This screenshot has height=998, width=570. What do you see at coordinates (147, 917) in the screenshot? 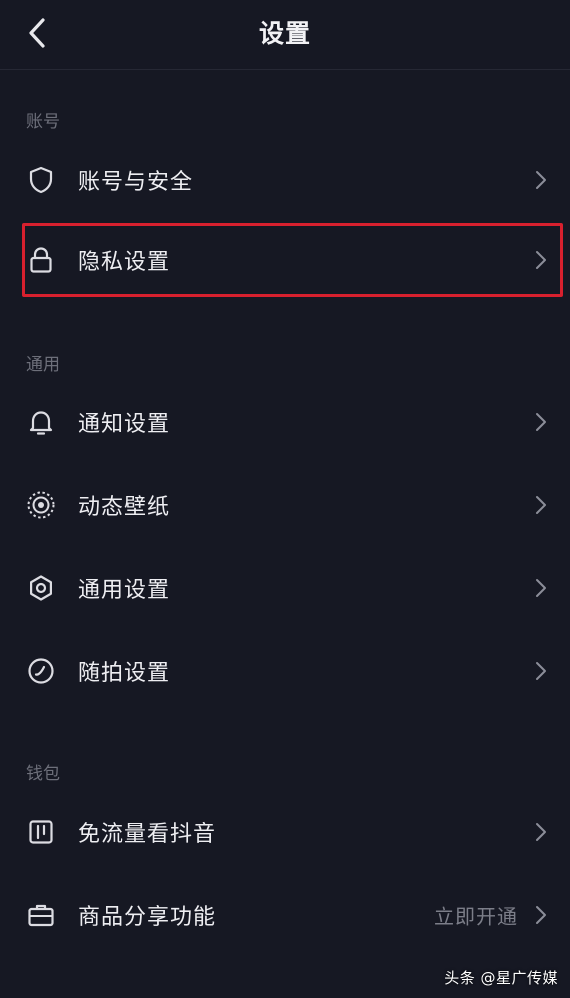
I see `settings-item-label: 商品分享功能` at bounding box center [147, 917].